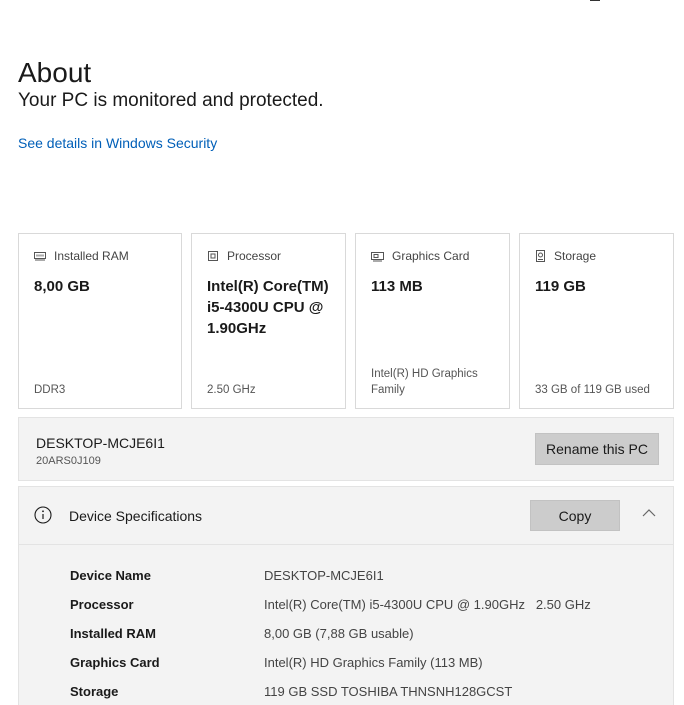 This screenshot has width=684, height=705. I want to click on ram-icon, so click(40, 256).